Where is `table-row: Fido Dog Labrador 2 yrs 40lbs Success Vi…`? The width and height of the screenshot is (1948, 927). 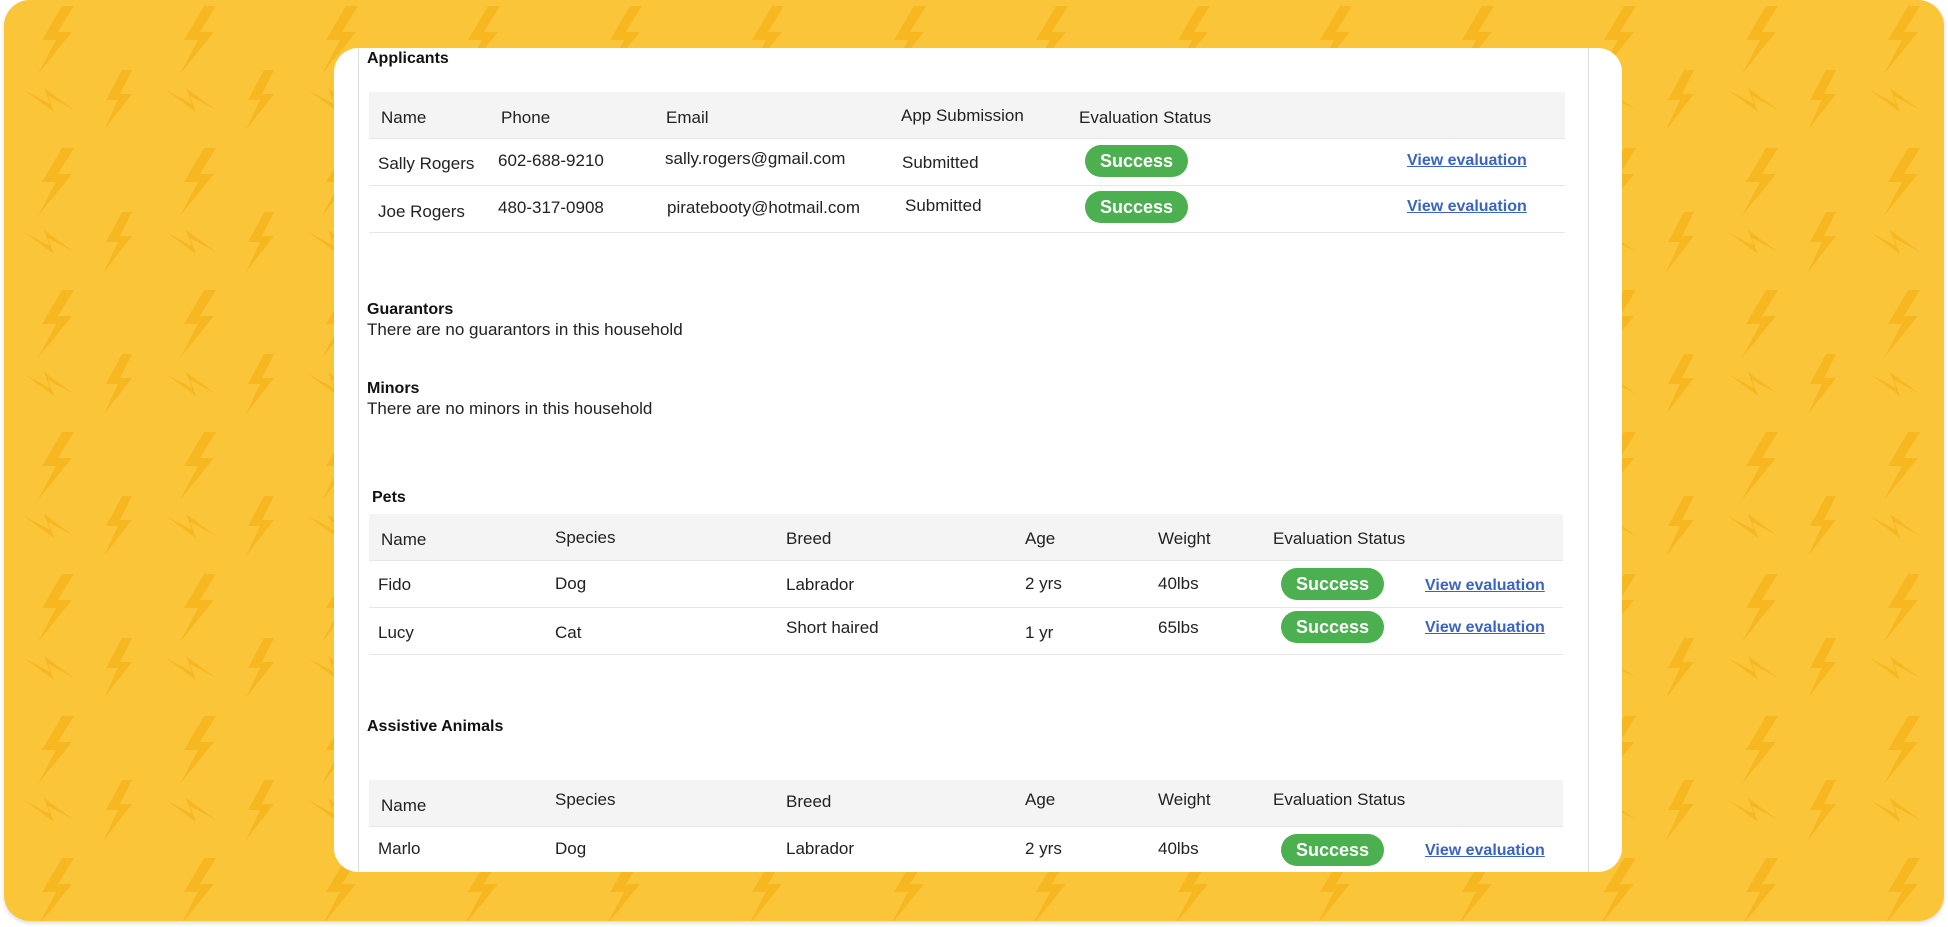
table-row: Fido Dog Labrador 2 yrs 40lbs Success Vi… is located at coordinates (966, 584).